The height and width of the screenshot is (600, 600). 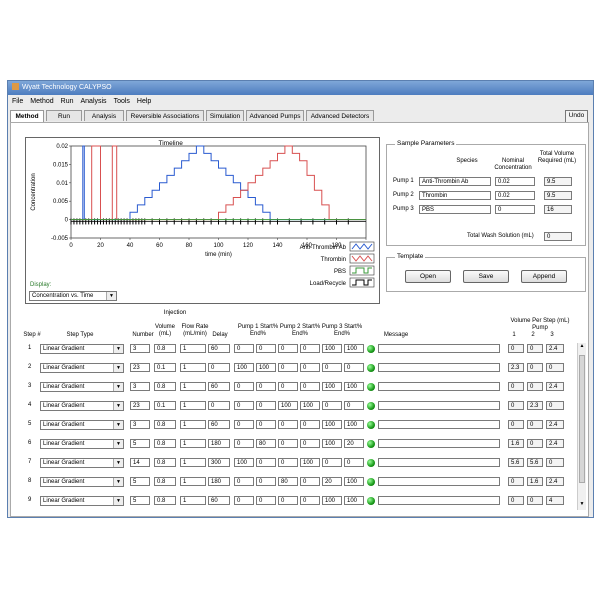 What do you see at coordinates (266, 367) in the screenshot?
I see `step-p1e-input: 100` at bounding box center [266, 367].